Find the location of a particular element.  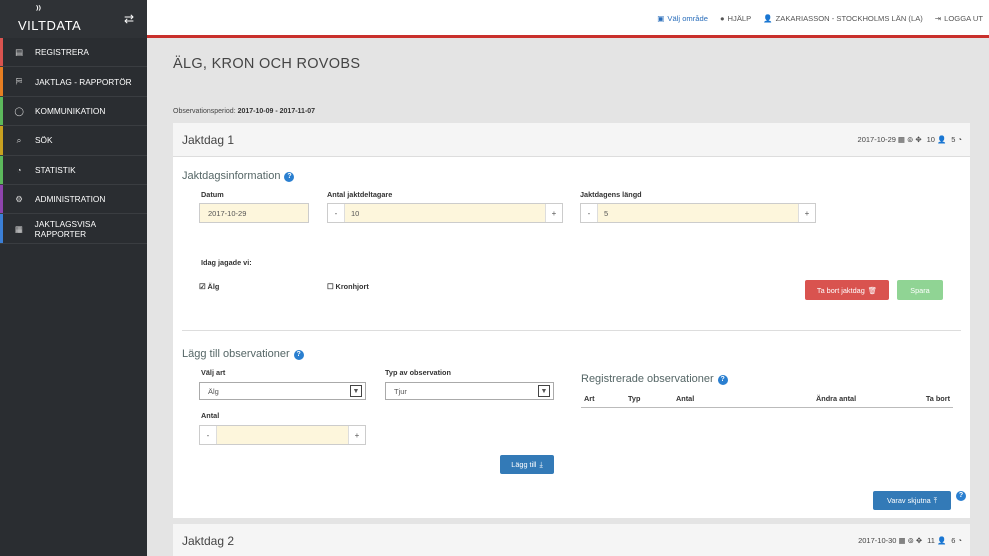

crosshair-icon: ✥ is located at coordinates (919, 540).